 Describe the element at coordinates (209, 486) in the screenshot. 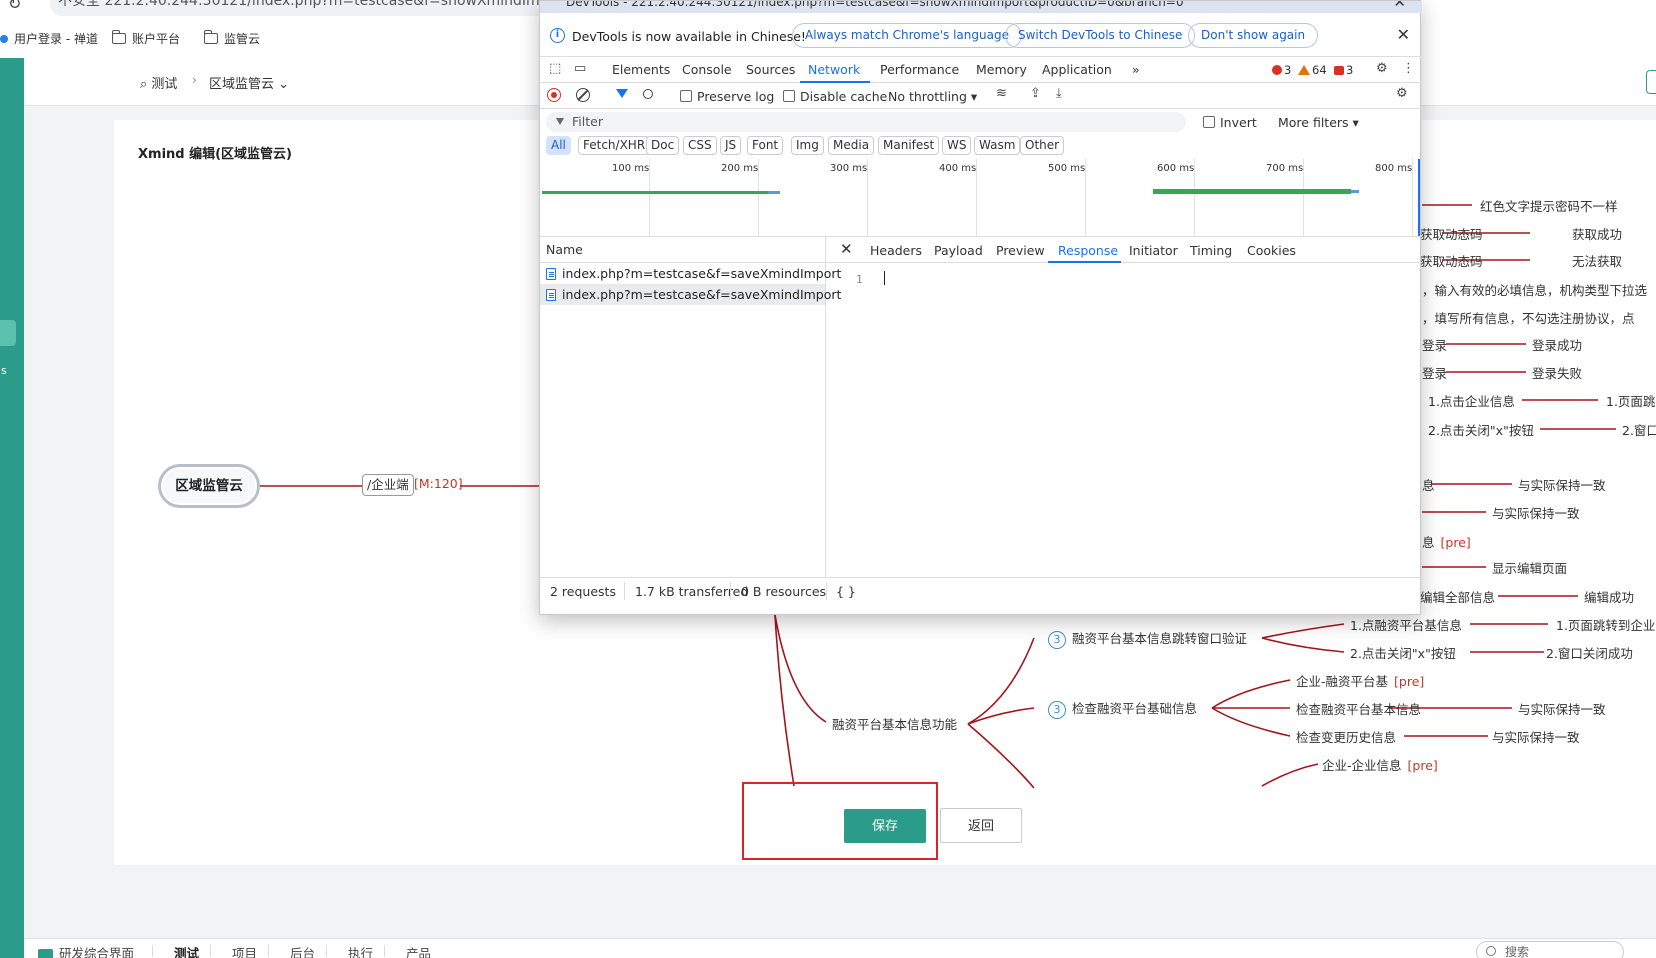

I see `mindmap-root-node: 区域监管云` at that location.